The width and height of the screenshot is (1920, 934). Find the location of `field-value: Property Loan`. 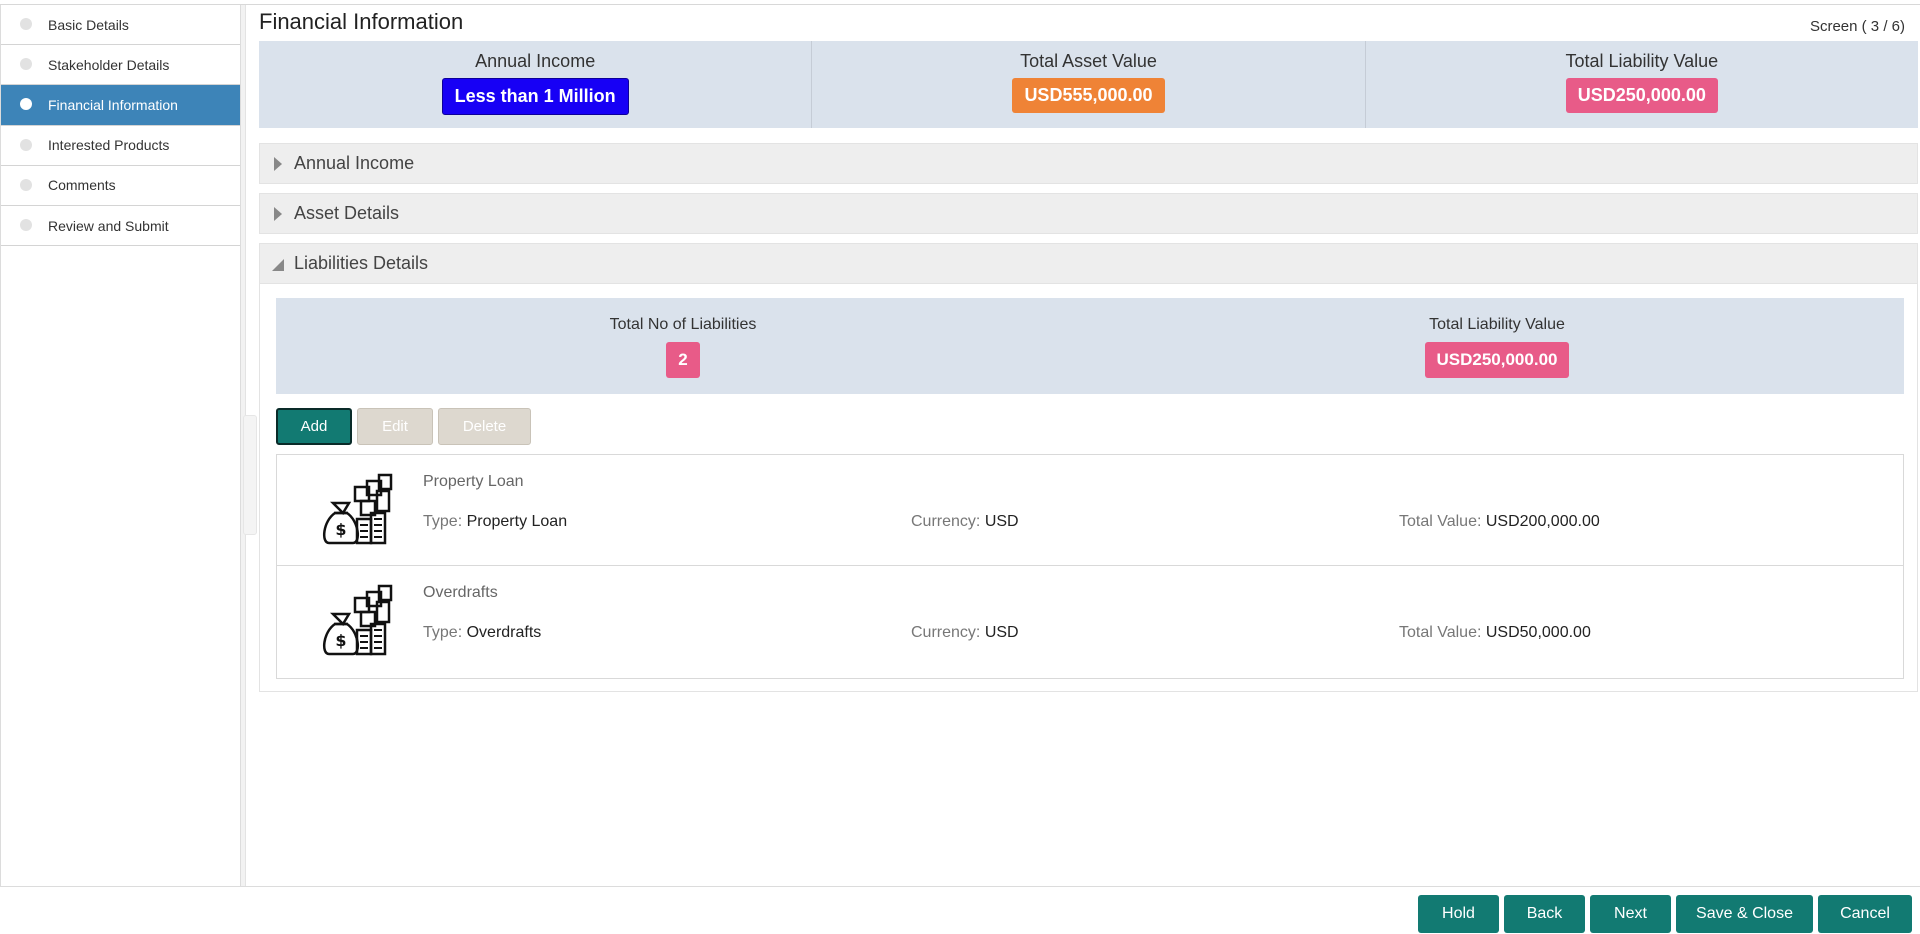

field-value: Property Loan is located at coordinates (517, 521).